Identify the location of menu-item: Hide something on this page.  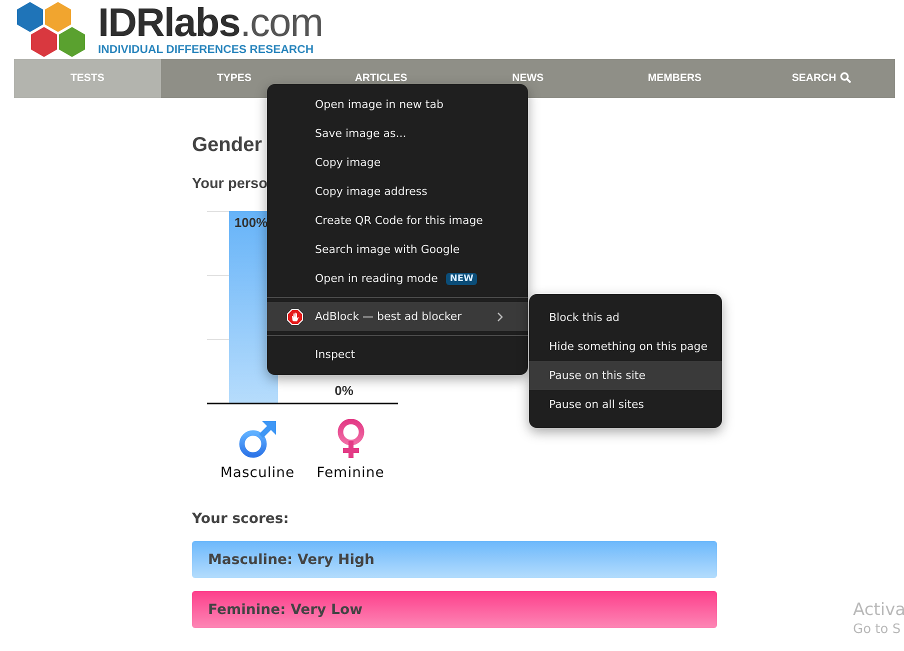
(625, 346).